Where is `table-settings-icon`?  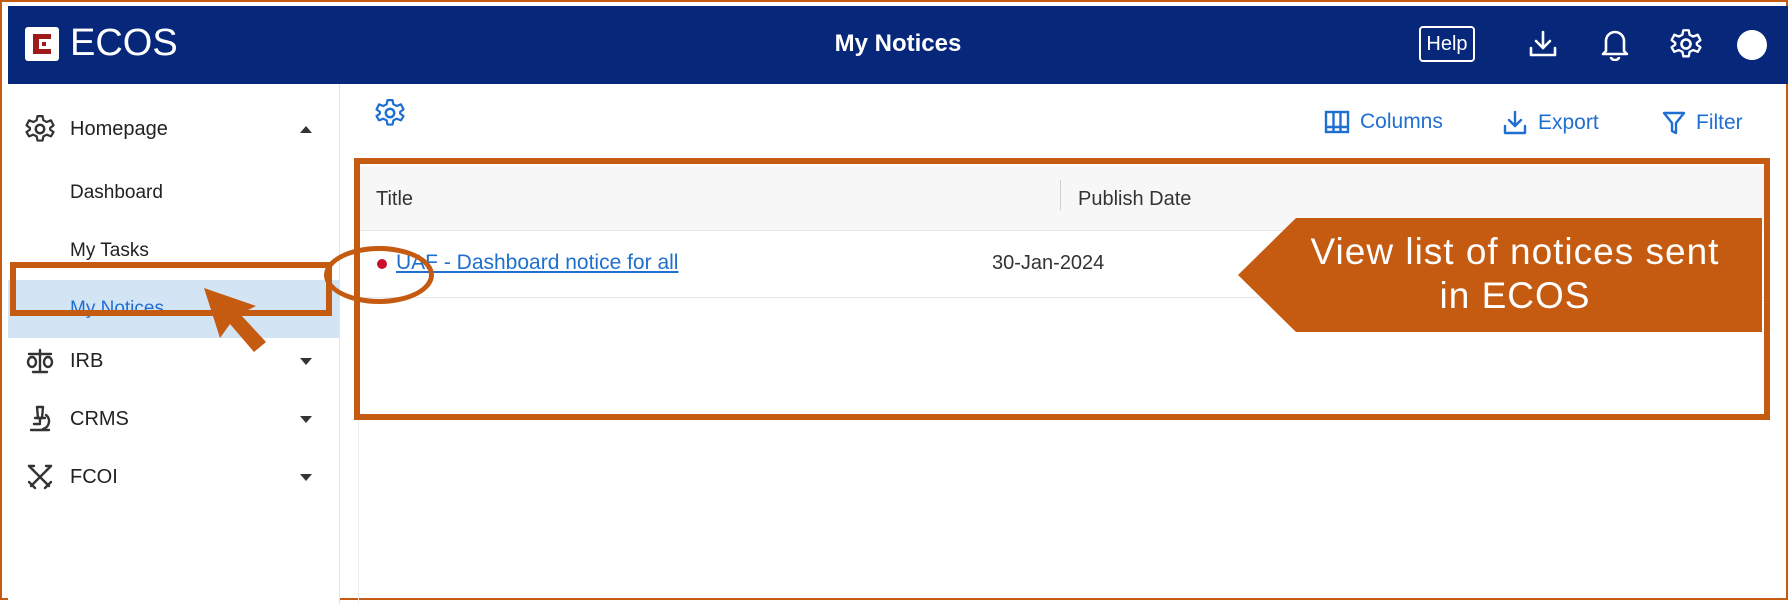 table-settings-icon is located at coordinates (390, 115).